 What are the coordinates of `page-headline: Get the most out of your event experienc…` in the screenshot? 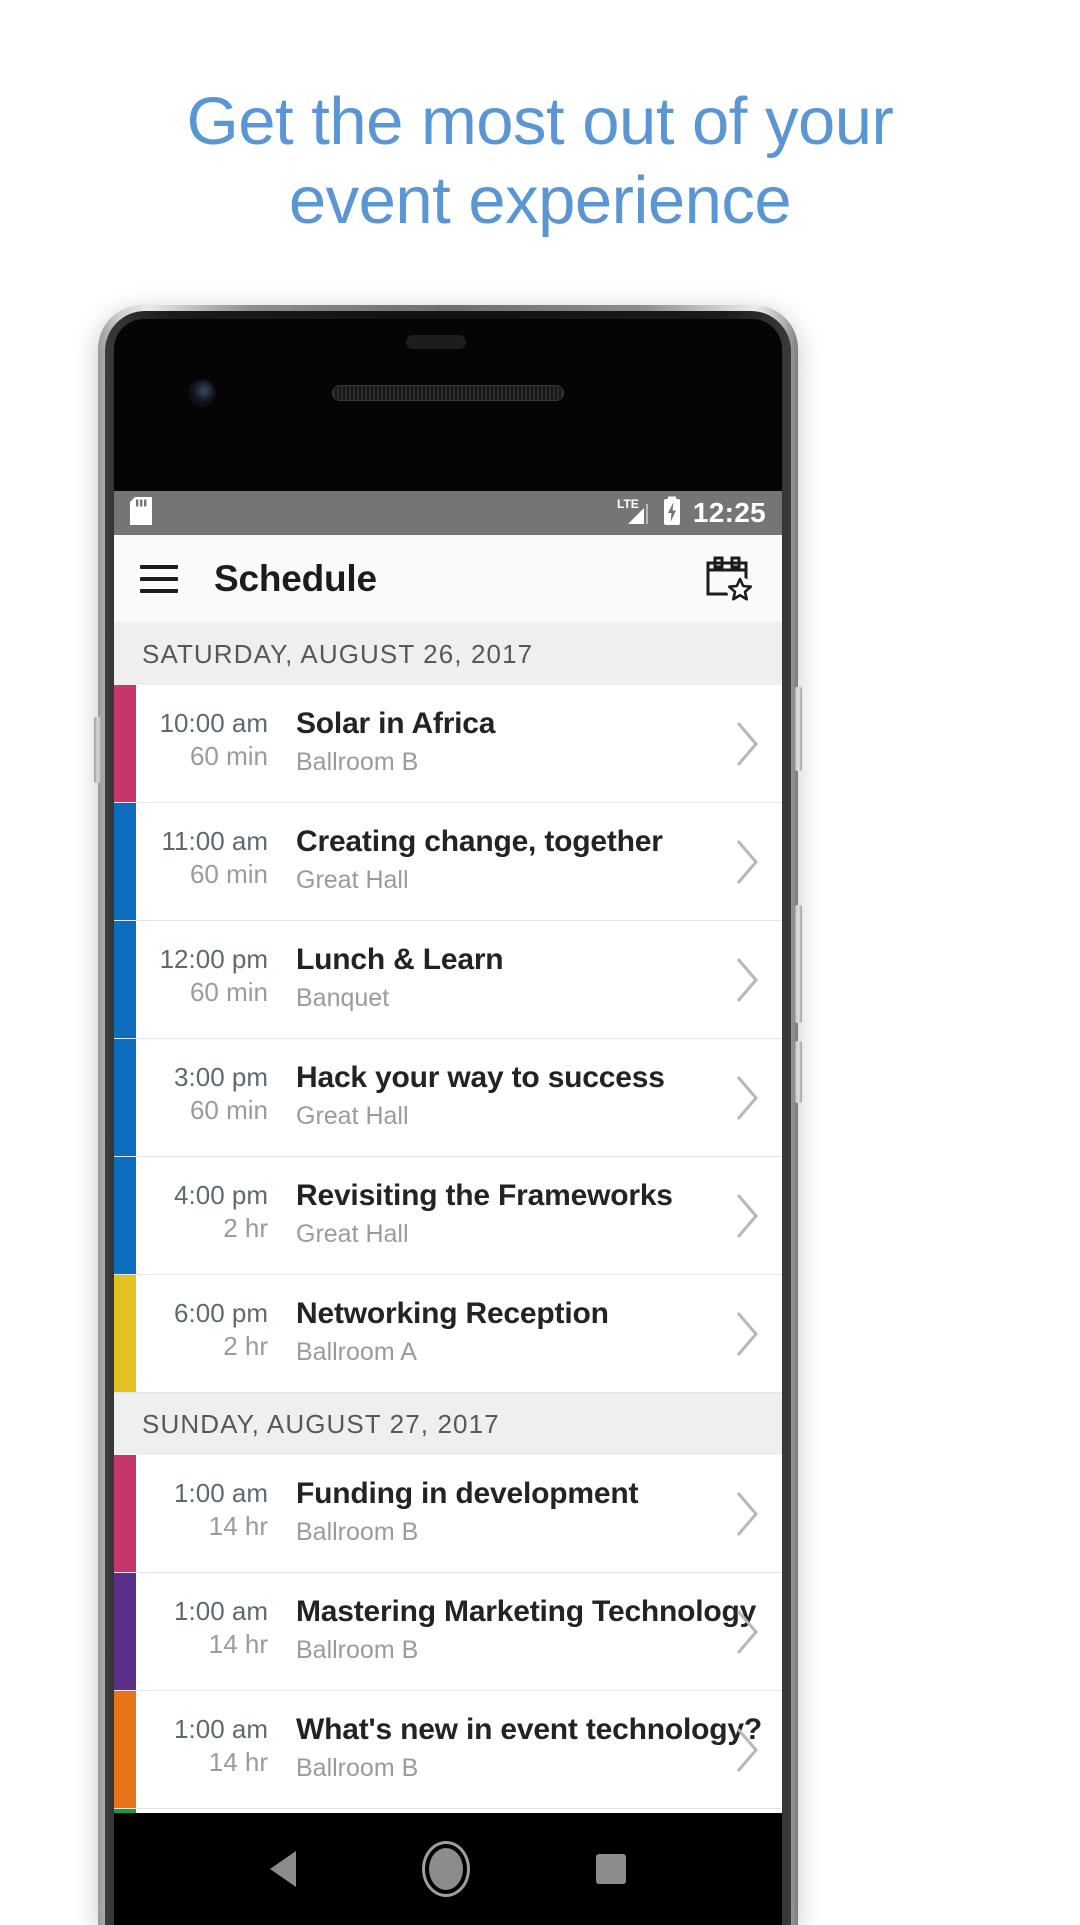 It's located at (540, 120).